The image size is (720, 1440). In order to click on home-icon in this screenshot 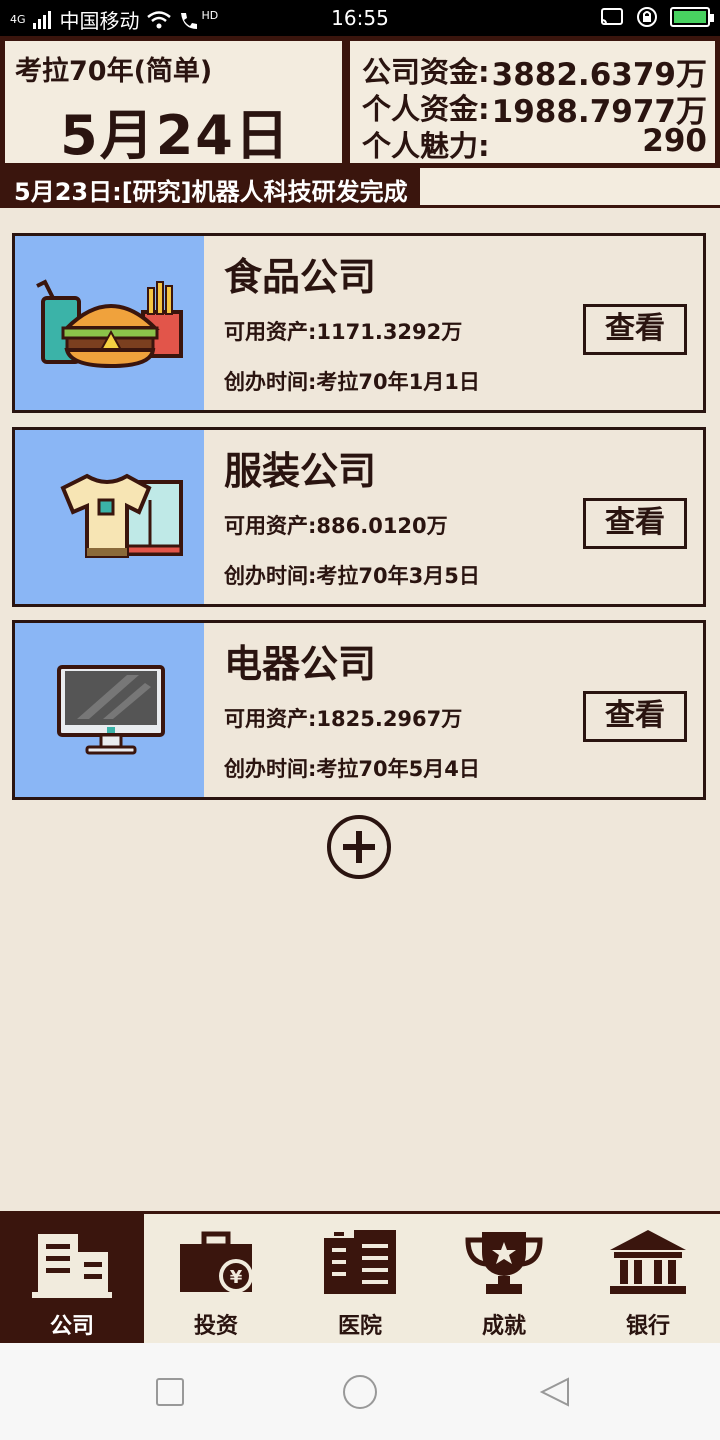, I will do `click(360, 1392)`.